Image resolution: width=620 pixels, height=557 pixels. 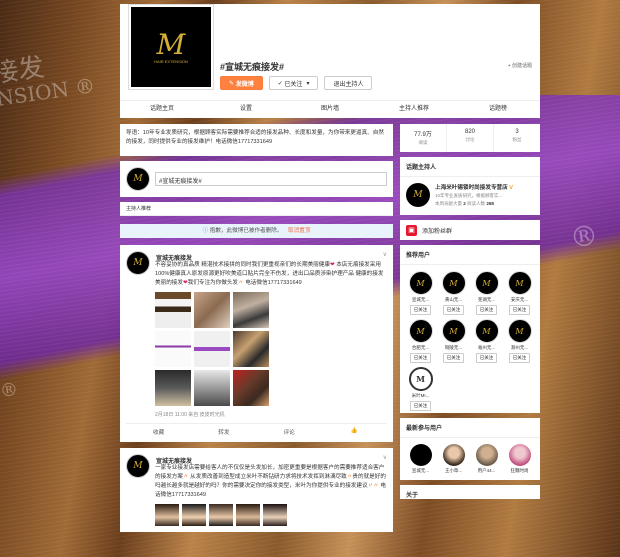 What do you see at coordinates (271, 179) in the screenshot?
I see `post-input: #宣城无痕接发#` at bounding box center [271, 179].